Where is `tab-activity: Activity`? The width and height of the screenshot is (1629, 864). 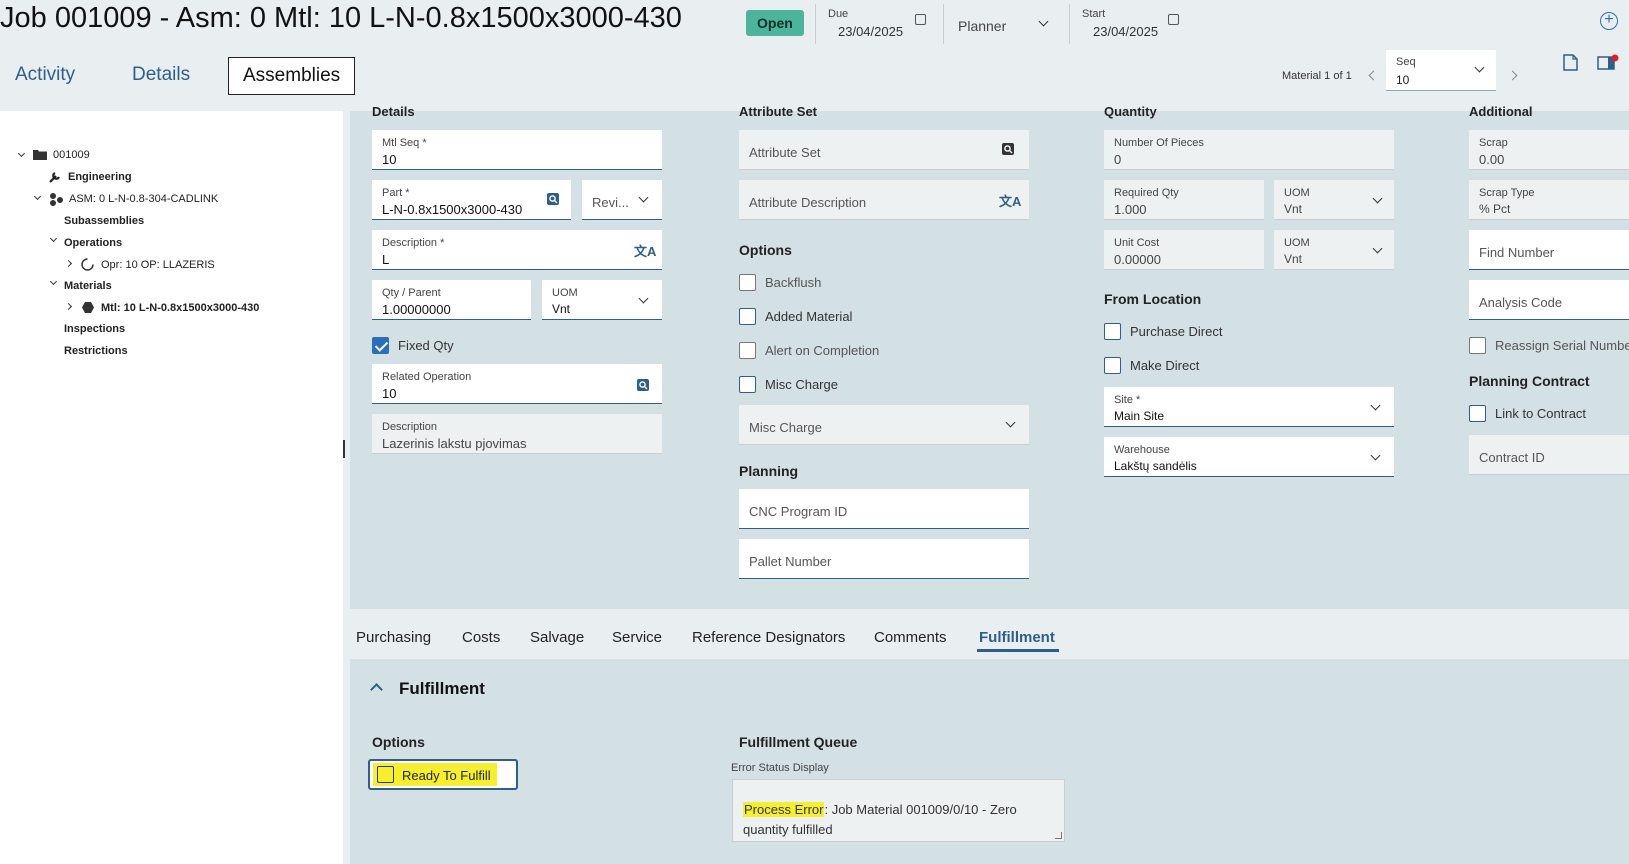
tab-activity: Activity is located at coordinates (45, 75).